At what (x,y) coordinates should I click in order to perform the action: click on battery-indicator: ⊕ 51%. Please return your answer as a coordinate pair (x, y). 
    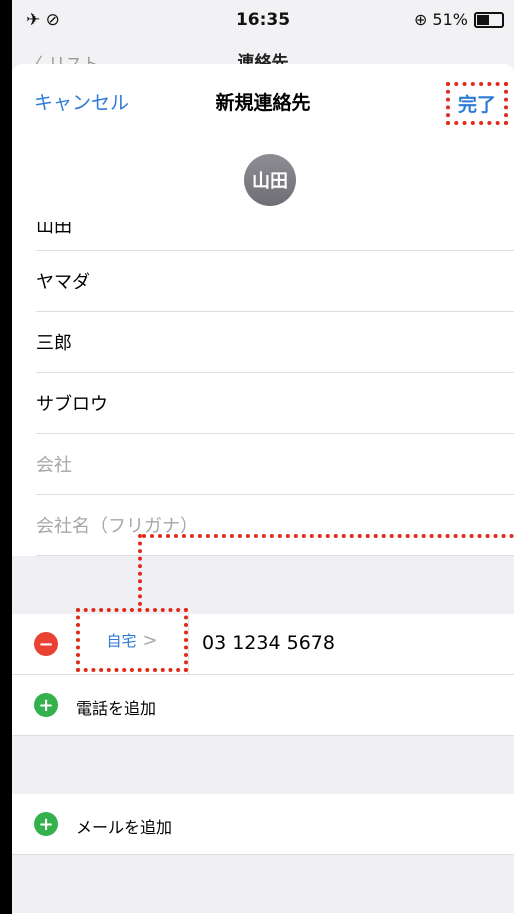
    Looking at the image, I should click on (459, 19).